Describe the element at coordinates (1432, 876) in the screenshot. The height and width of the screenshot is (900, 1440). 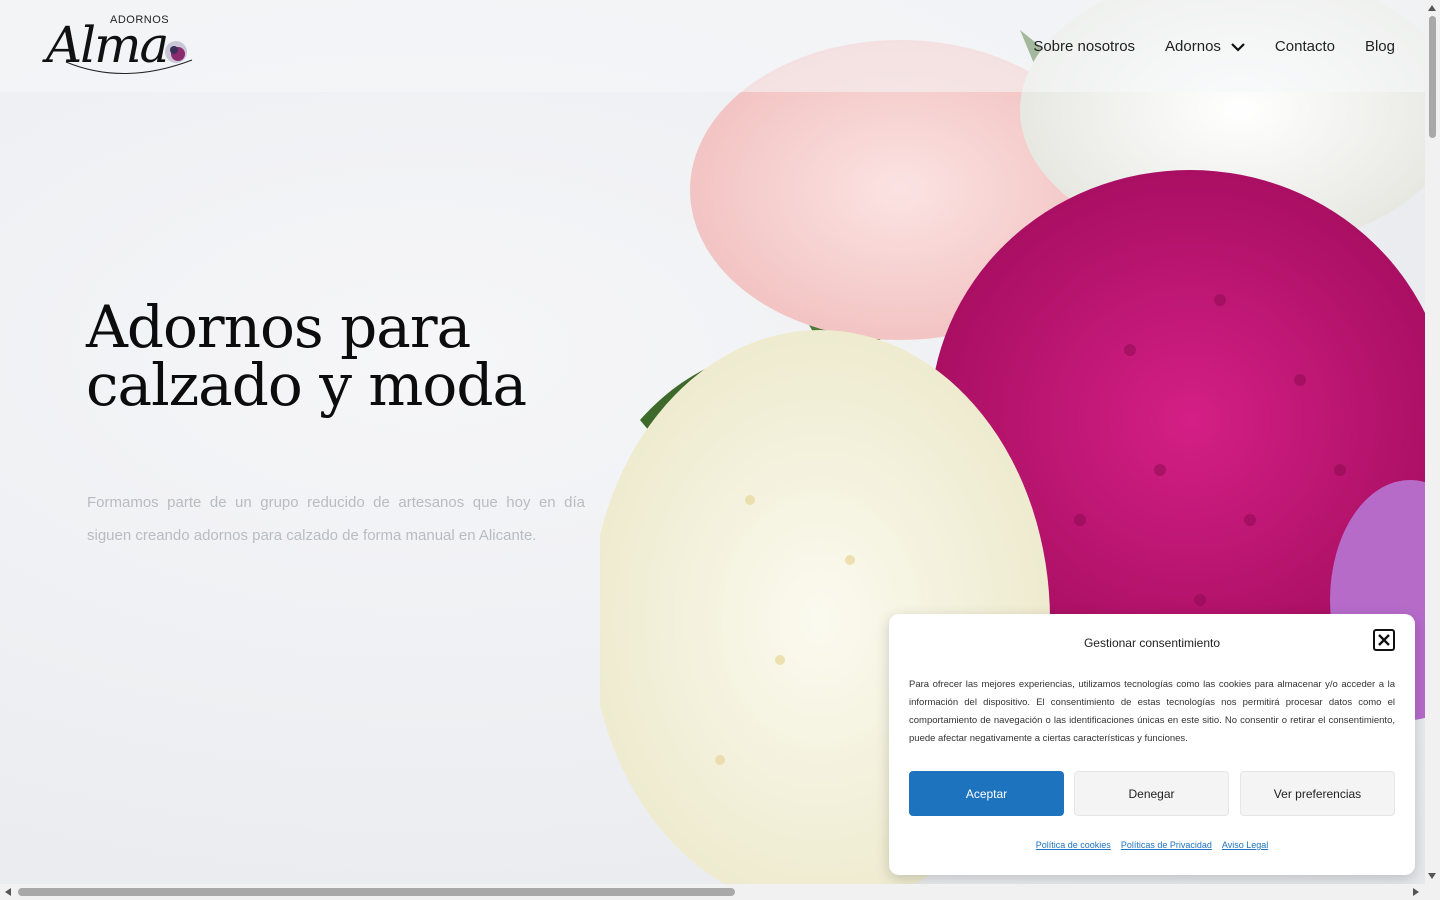
I see `scroll-down-arrow-icon` at that location.